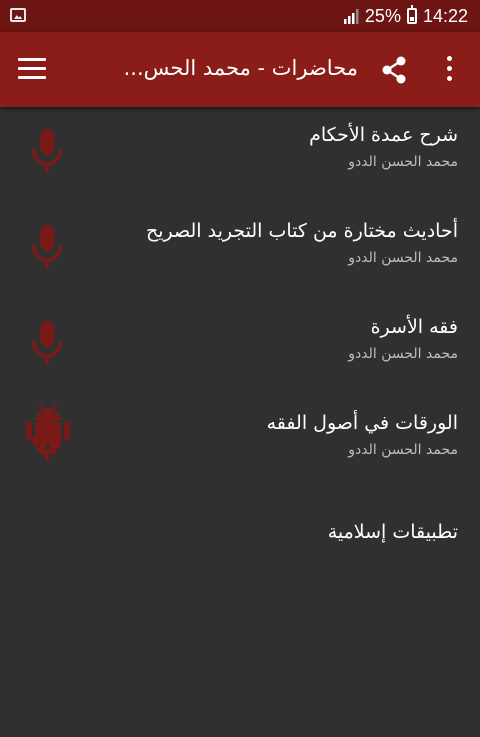 Image resolution: width=480 pixels, height=737 pixels. I want to click on item-title: فقه الأسرة, so click(414, 327).